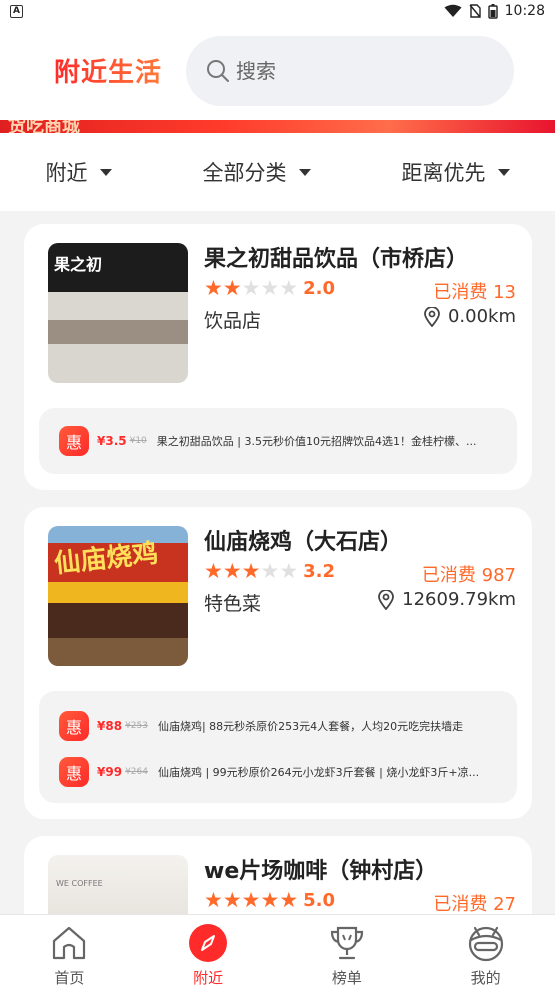 The height and width of the screenshot is (990, 555). Describe the element at coordinates (356, 71) in the screenshot. I see `search-input` at that location.